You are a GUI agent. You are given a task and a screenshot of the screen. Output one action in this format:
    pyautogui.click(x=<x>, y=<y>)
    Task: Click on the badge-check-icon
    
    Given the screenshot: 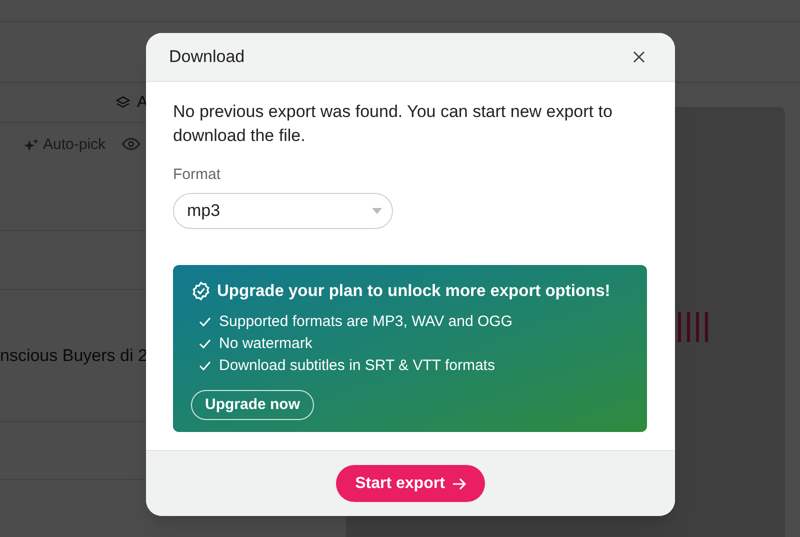 What is the action you would take?
    pyautogui.click(x=201, y=290)
    